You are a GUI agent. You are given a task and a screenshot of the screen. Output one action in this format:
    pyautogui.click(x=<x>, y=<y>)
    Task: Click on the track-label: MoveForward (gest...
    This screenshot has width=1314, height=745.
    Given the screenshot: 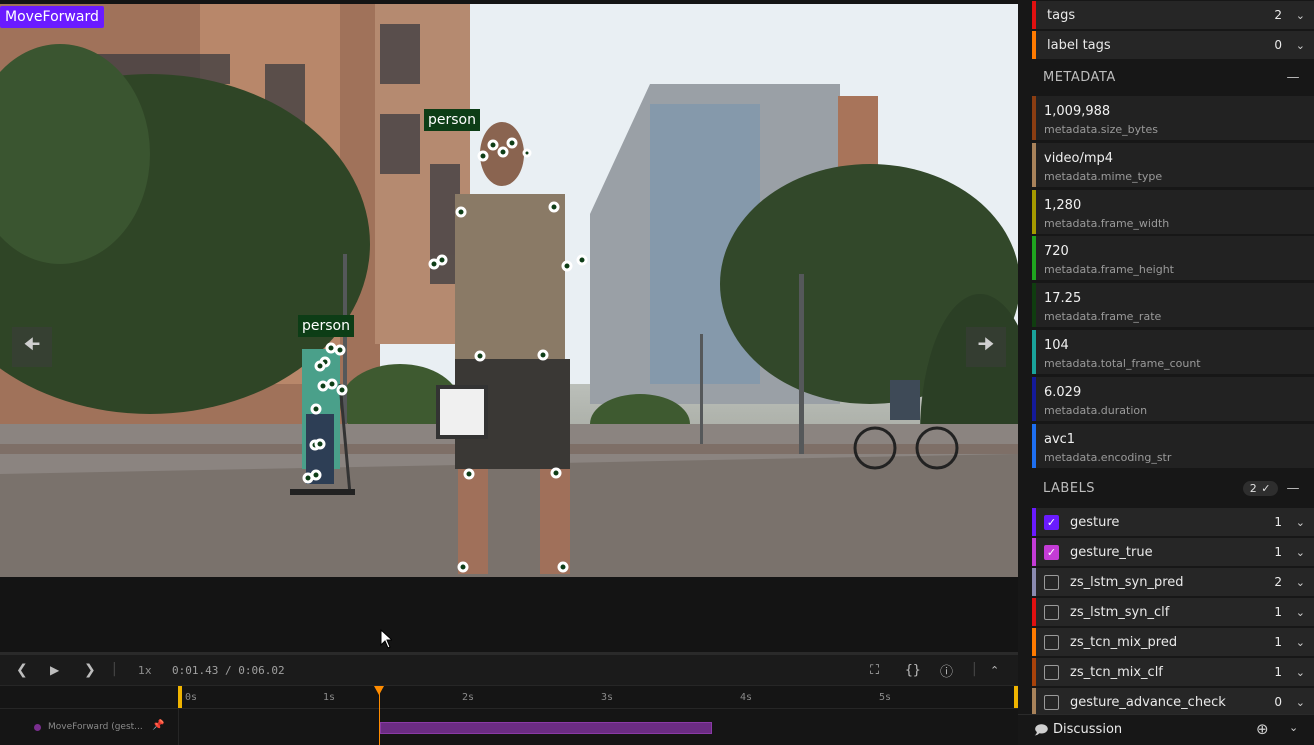 What is the action you would take?
    pyautogui.click(x=95, y=727)
    